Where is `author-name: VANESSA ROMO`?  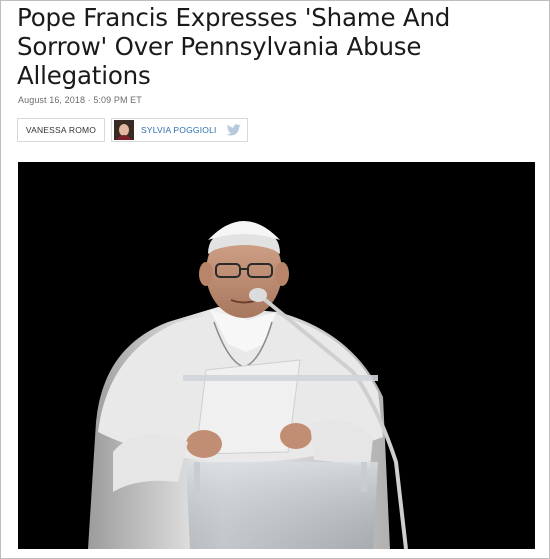
author-name: VANESSA ROMO is located at coordinates (61, 130).